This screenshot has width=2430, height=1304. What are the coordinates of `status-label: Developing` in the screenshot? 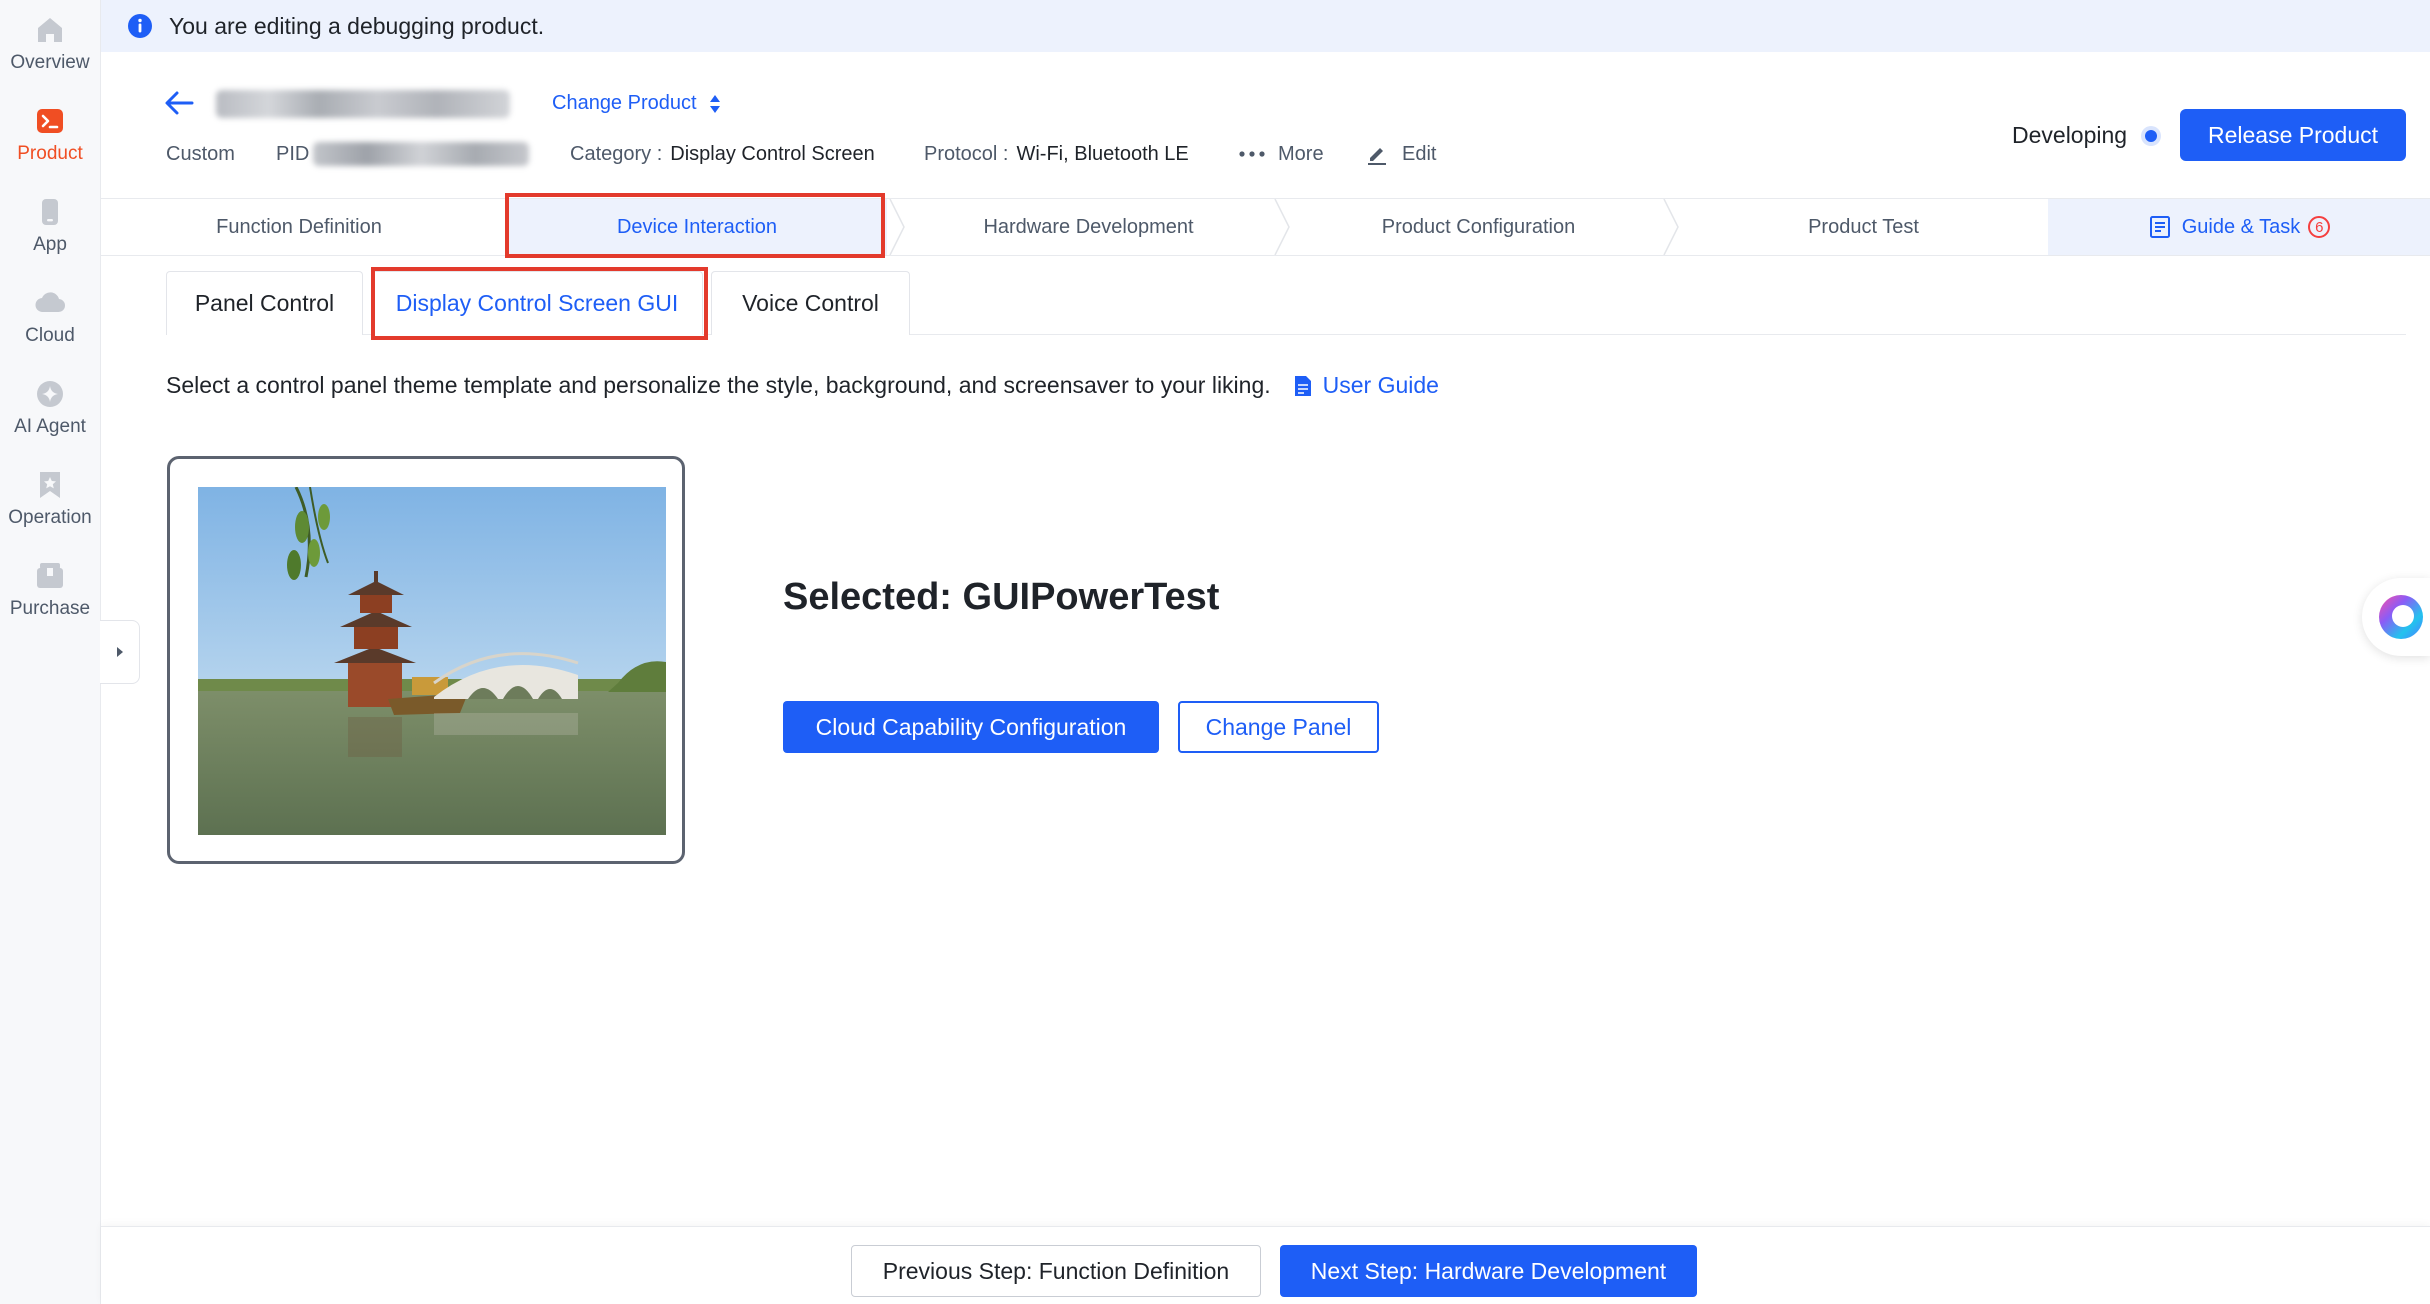 It's located at (2070, 135).